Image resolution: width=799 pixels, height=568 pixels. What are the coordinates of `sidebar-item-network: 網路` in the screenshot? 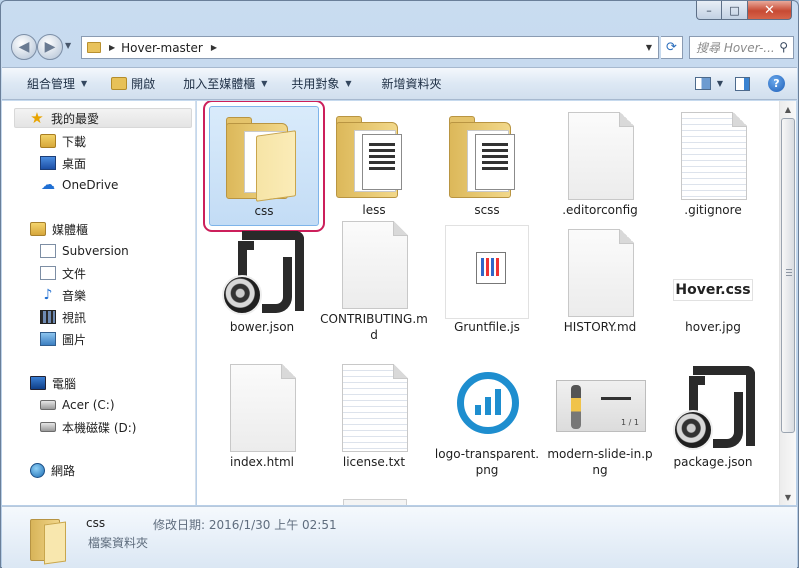 It's located at (52, 470).